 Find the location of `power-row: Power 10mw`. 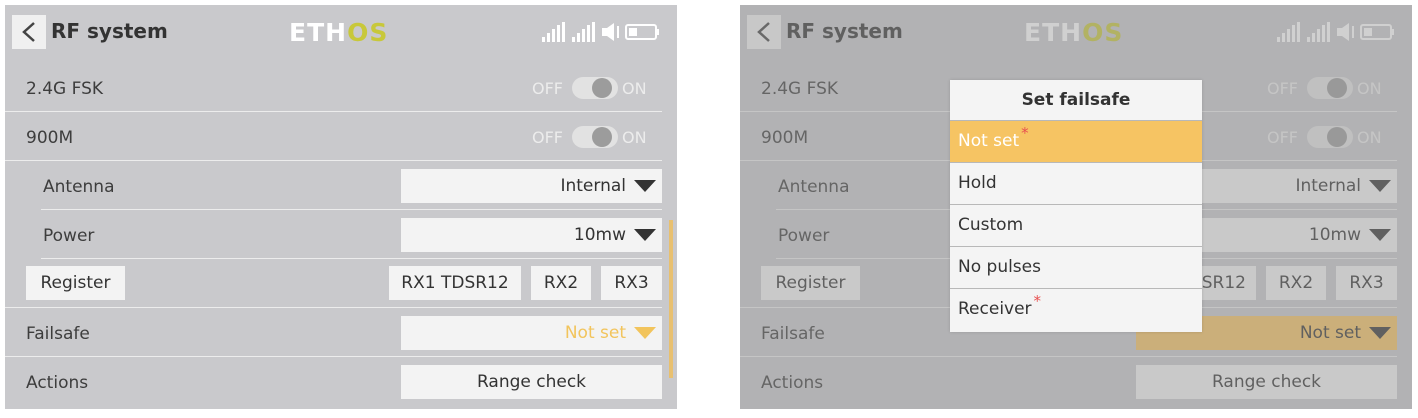

power-row: Power 10mw is located at coordinates (351, 234).